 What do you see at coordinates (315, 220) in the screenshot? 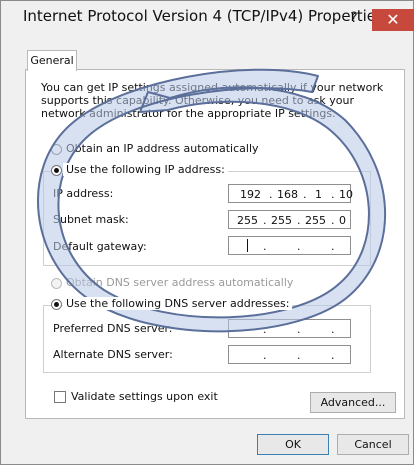
I see `mask-octet-3: 255` at bounding box center [315, 220].